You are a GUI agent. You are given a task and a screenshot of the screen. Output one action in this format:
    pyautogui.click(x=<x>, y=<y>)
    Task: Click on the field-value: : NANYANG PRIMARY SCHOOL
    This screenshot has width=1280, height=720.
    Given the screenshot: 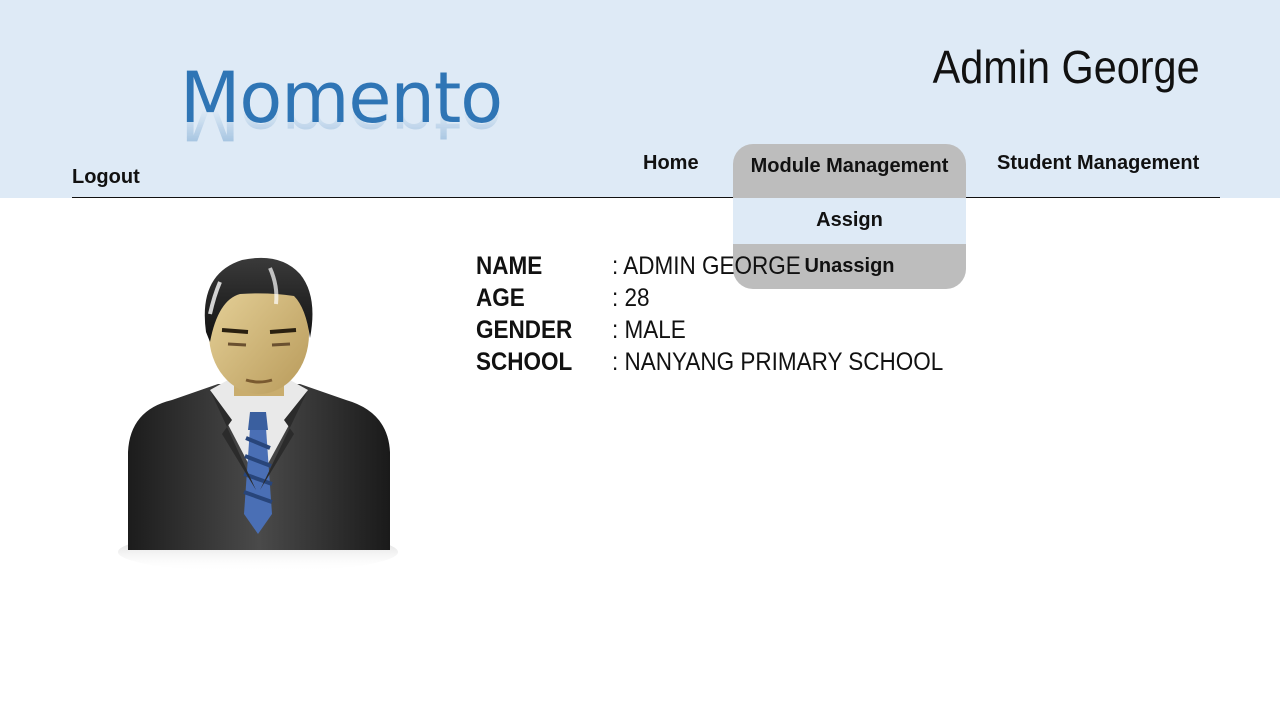 What is the action you would take?
    pyautogui.click(x=778, y=362)
    